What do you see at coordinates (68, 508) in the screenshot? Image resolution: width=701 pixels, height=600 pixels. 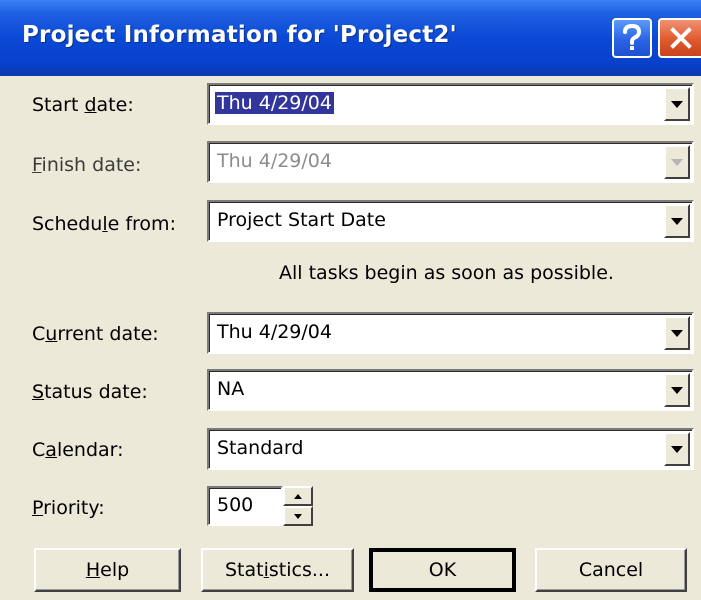 I see `priority-label: Priority:` at bounding box center [68, 508].